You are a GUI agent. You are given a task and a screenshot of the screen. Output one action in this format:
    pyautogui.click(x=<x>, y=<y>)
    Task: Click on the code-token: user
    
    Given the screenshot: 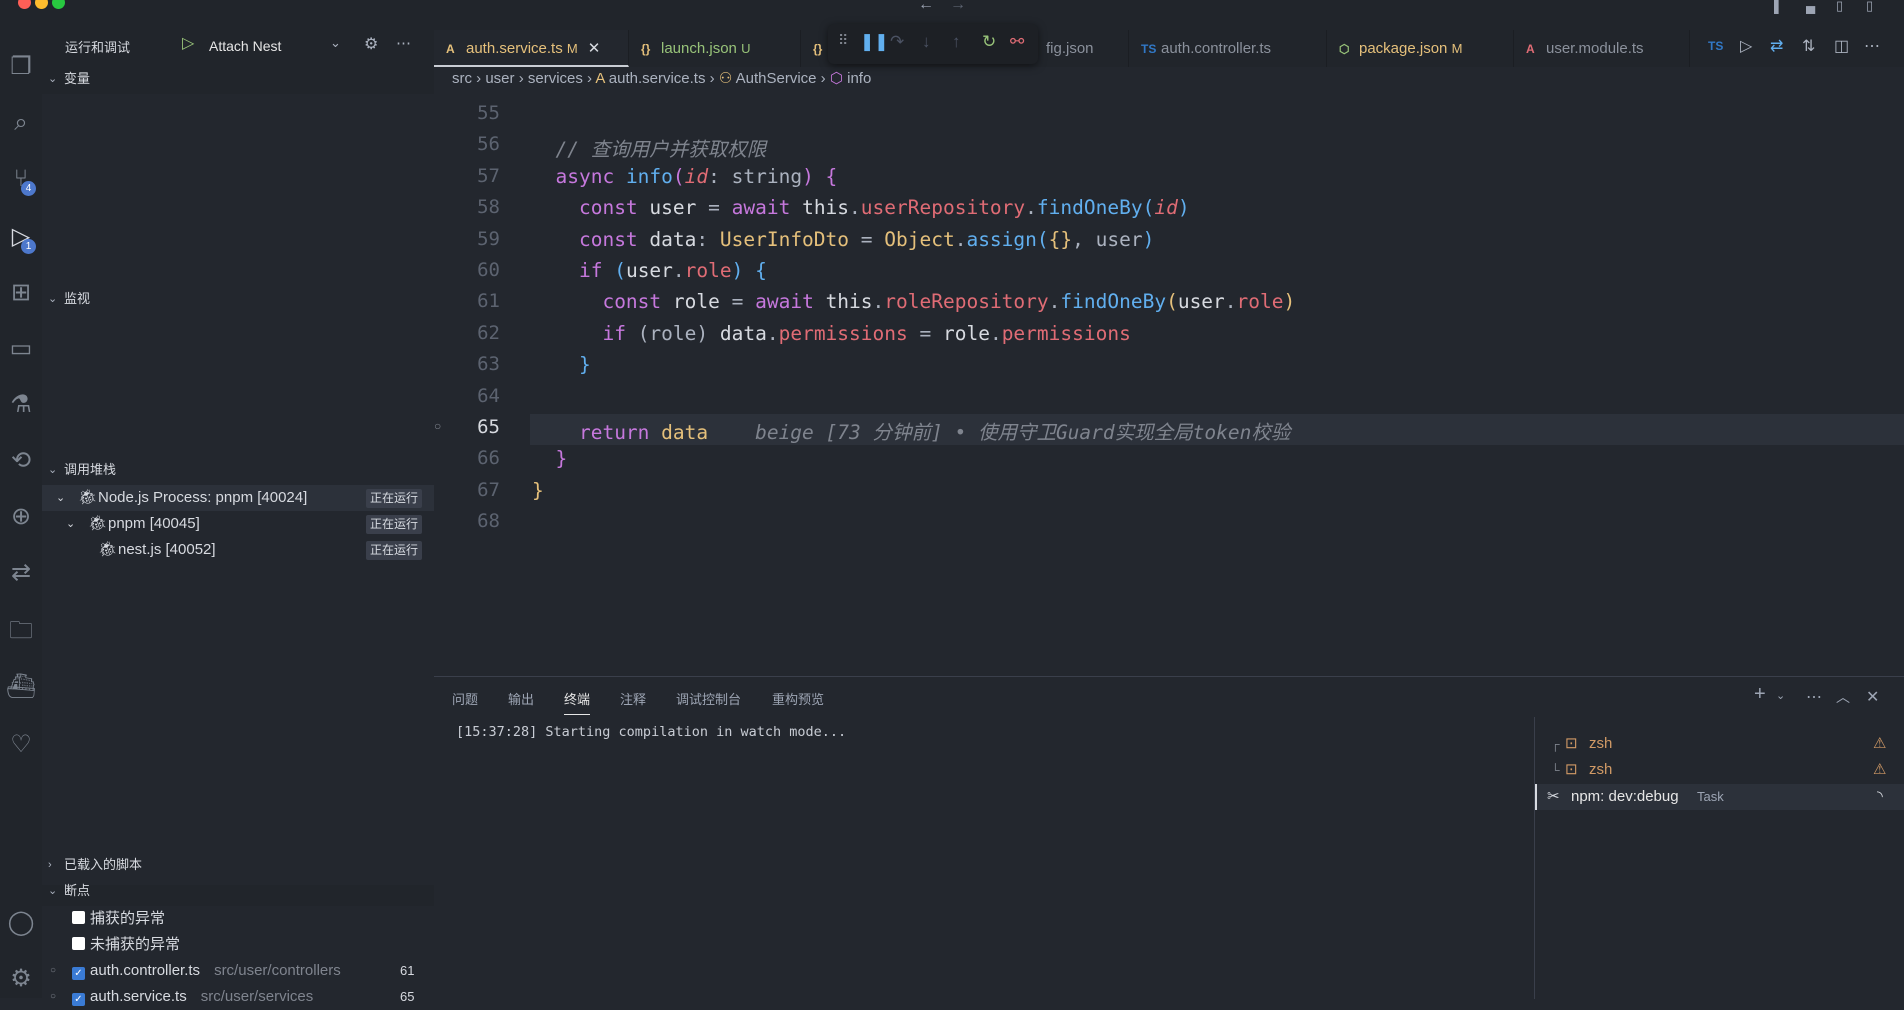 What is the action you would take?
    pyautogui.click(x=649, y=270)
    